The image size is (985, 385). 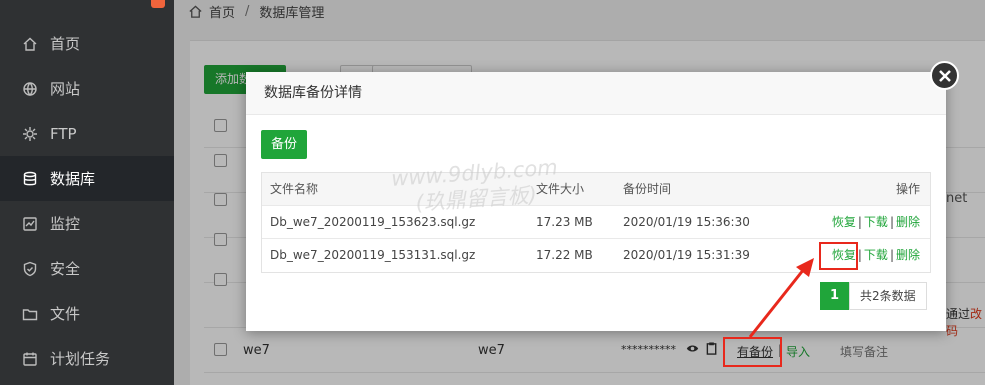 What do you see at coordinates (87, 133) in the screenshot?
I see `sidebar-item-ftp: FTP` at bounding box center [87, 133].